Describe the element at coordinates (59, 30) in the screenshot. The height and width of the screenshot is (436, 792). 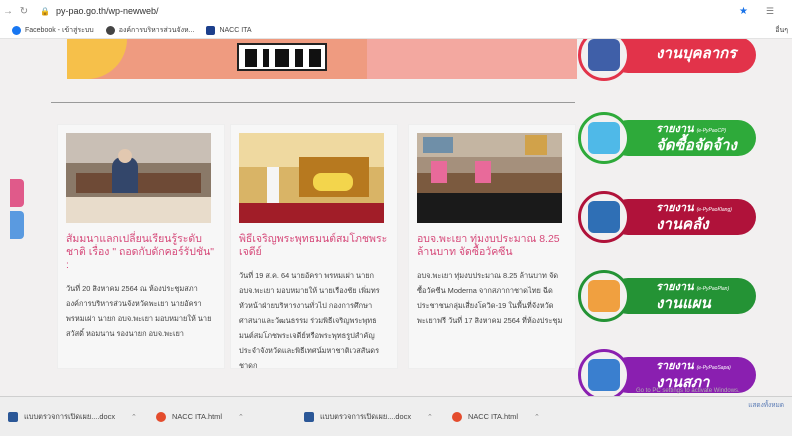
I see `bookmark-label: Facebook - เข้าสู่ระบบ` at that location.